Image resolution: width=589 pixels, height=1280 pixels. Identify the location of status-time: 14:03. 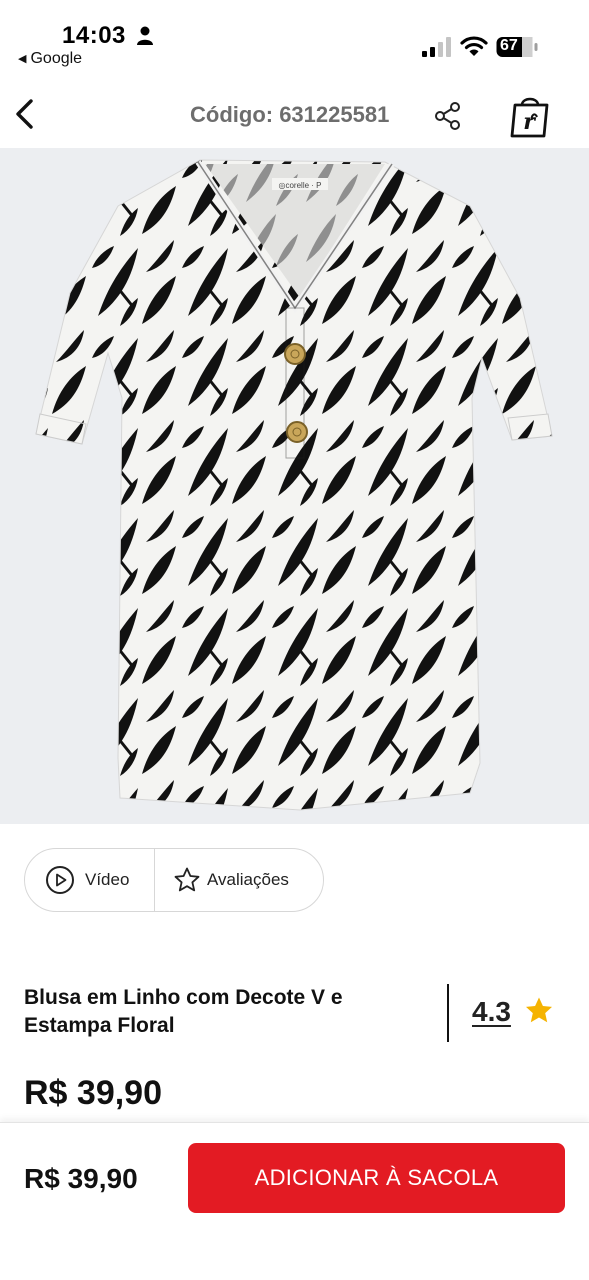
(94, 35).